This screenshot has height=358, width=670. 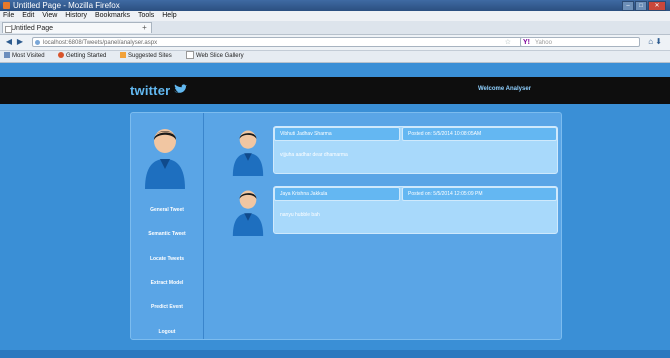 What do you see at coordinates (337, 134) in the screenshot?
I see `tweet-author: Vibhuti Jadhav Sharma` at bounding box center [337, 134].